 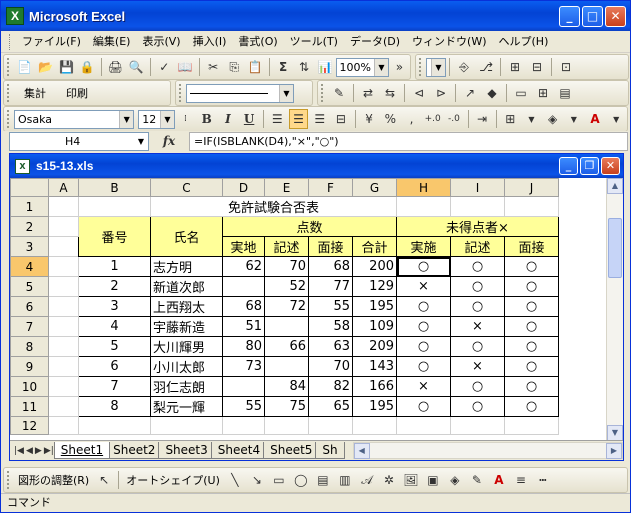 I want to click on italic-button: I, so click(x=227, y=119).